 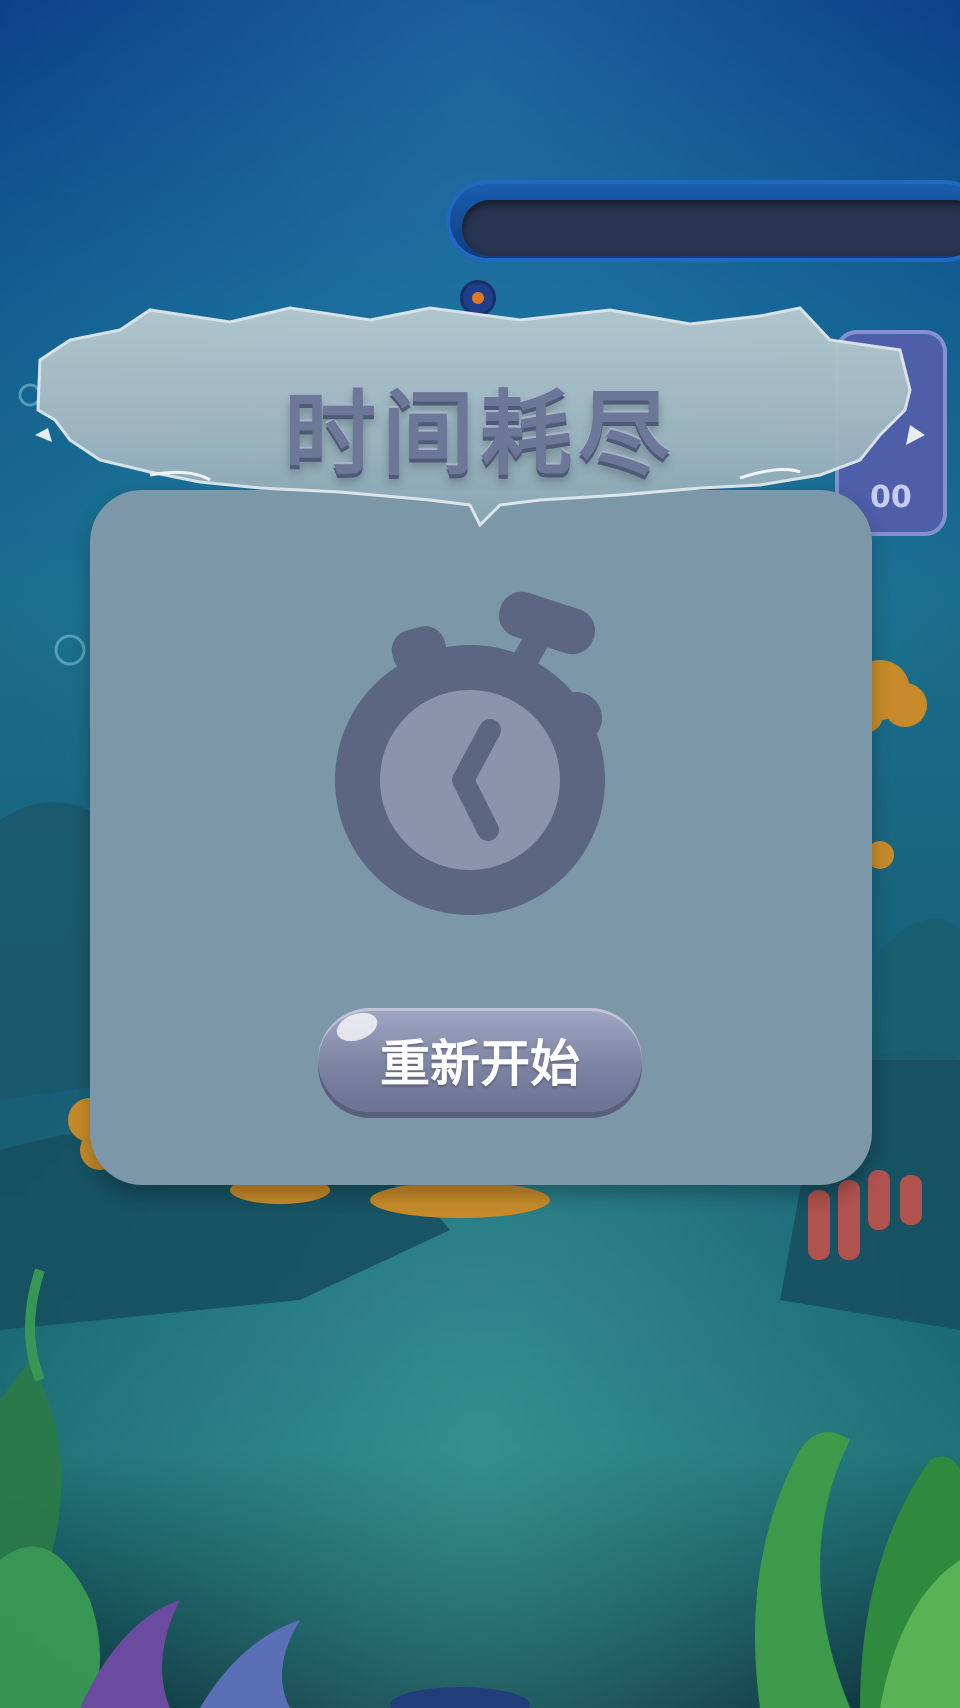 I want to click on stopwatch-icon, so click(x=470, y=753).